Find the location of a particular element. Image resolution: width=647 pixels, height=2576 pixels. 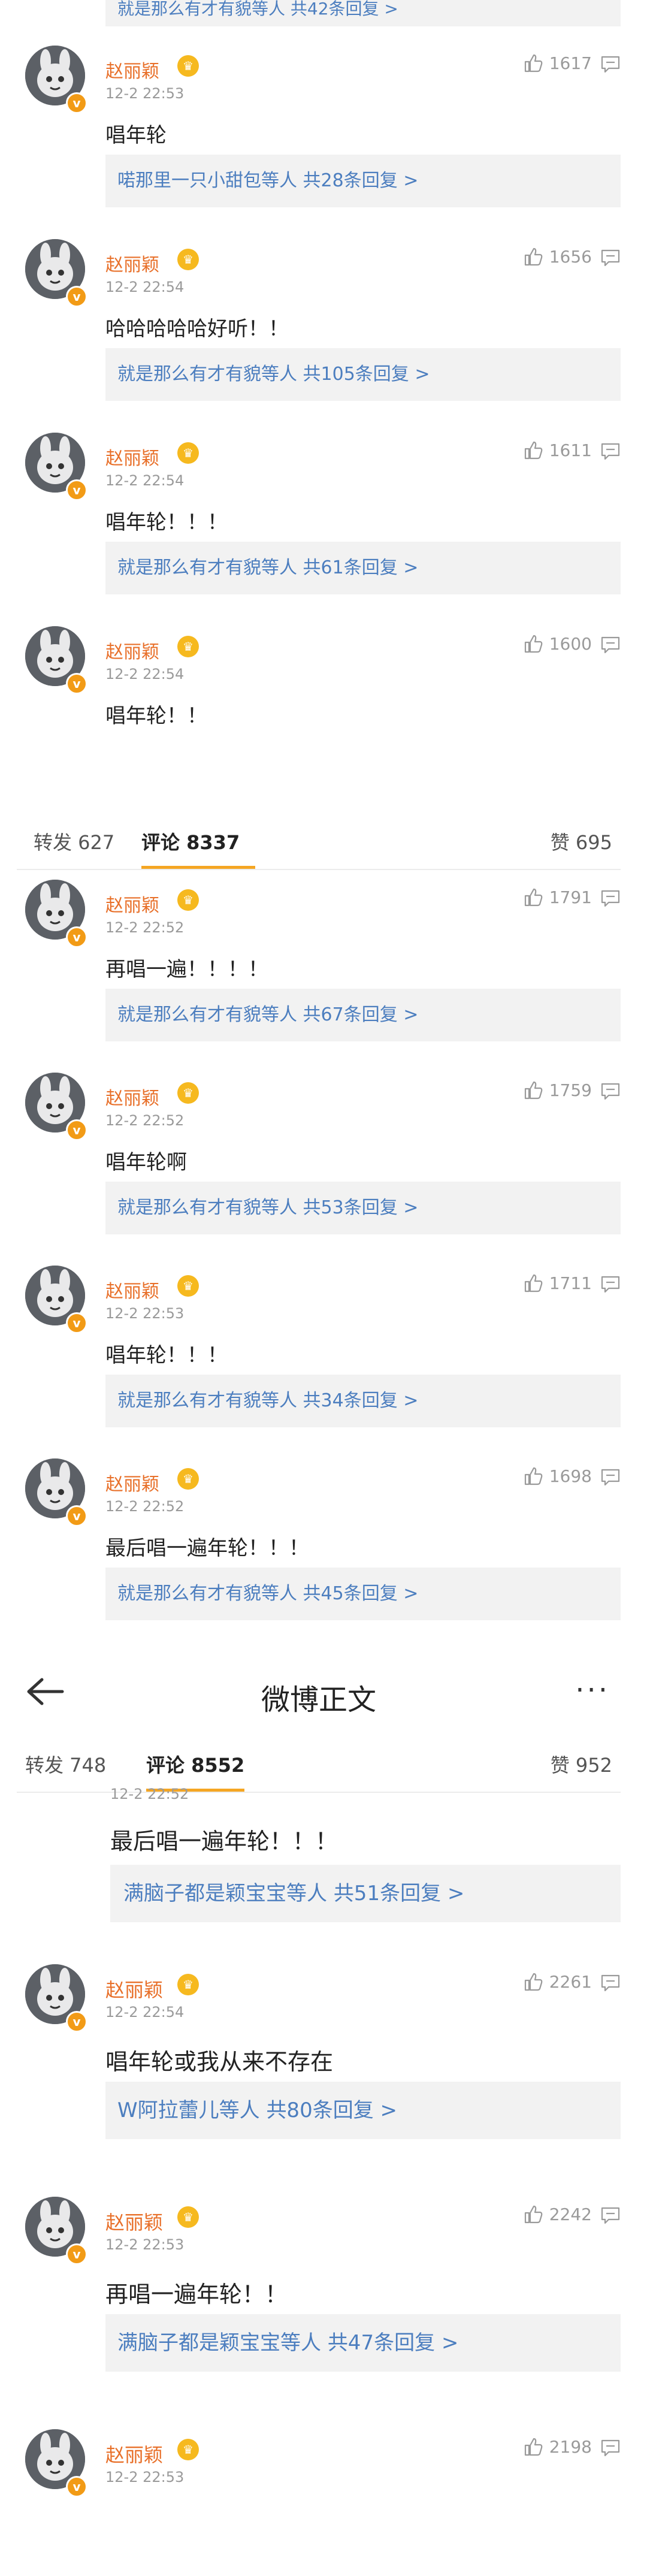

reply-summary: W阿拉蕾儿等人 共80条回复 > is located at coordinates (363, 2111).